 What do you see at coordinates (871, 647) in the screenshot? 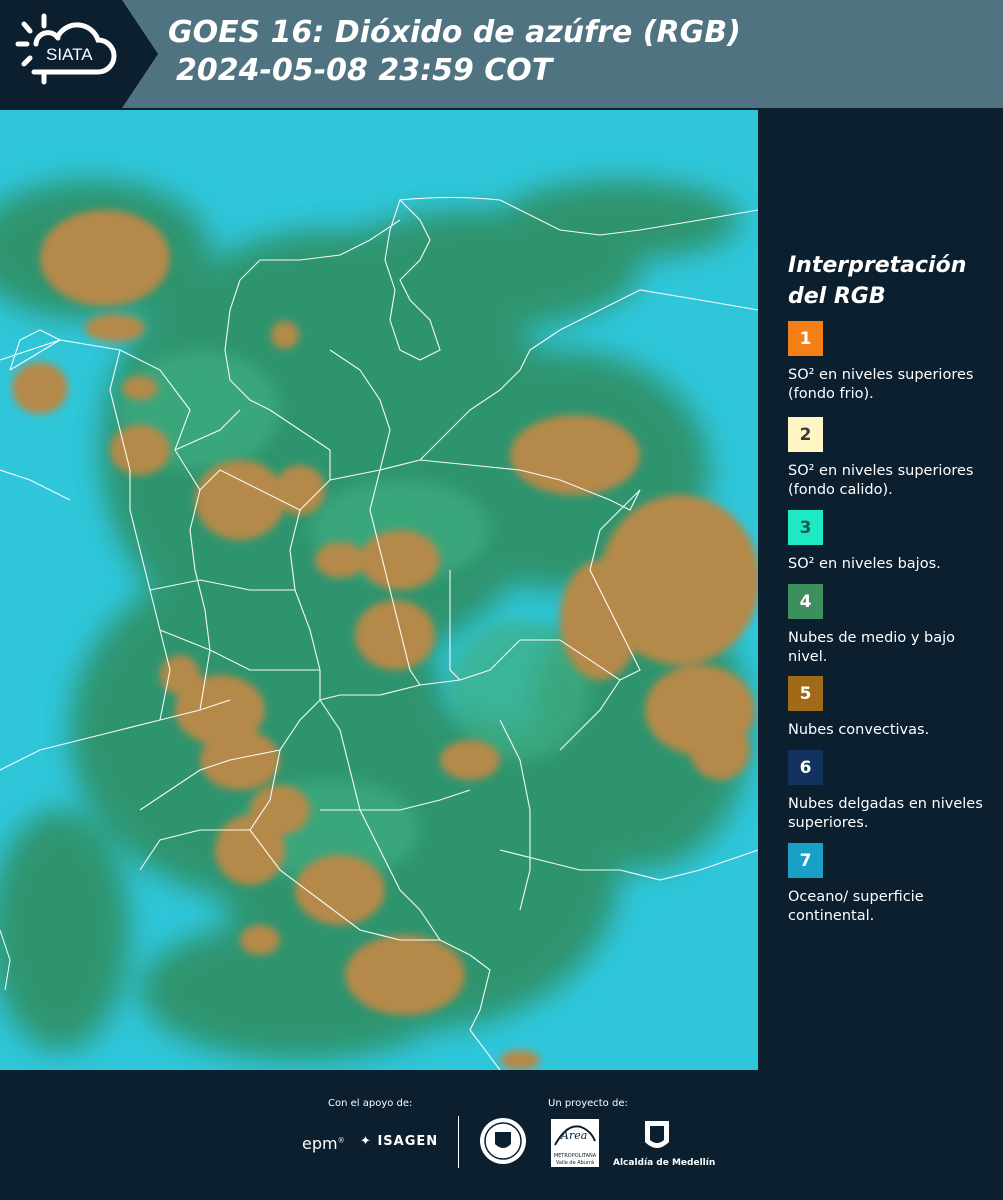
I see `legend-item-text: Nubes de medio y bajo nivel.` at bounding box center [871, 647].